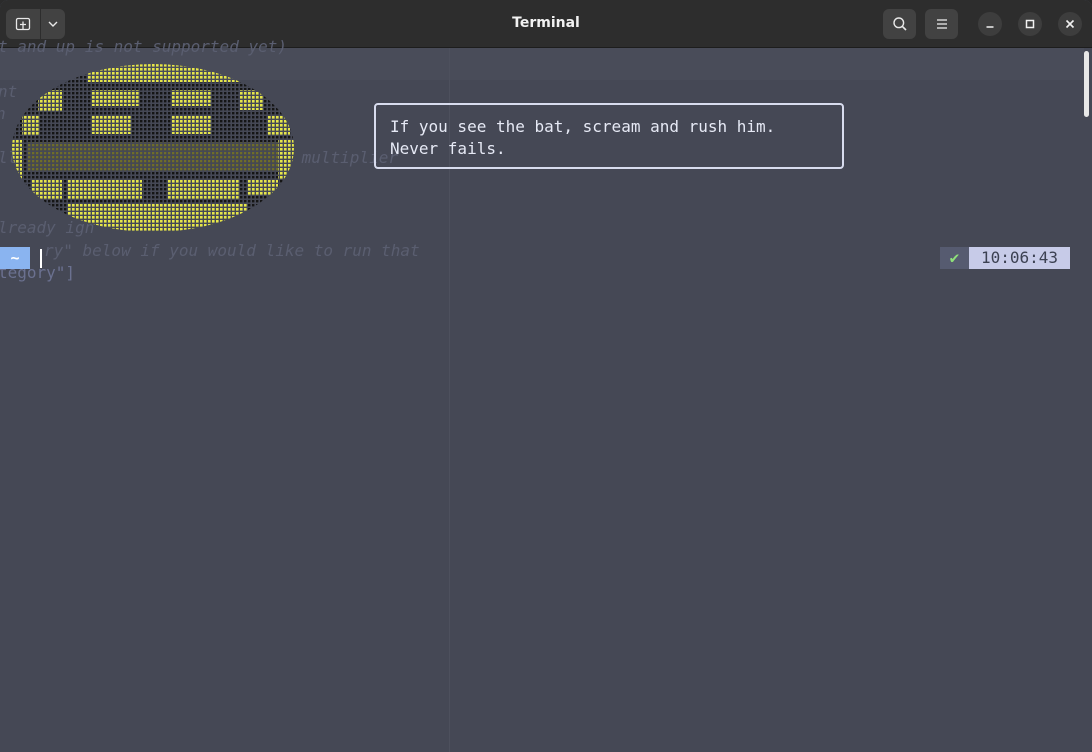 The image size is (1092, 752). I want to click on hamburger-menu-icon, so click(941, 24).